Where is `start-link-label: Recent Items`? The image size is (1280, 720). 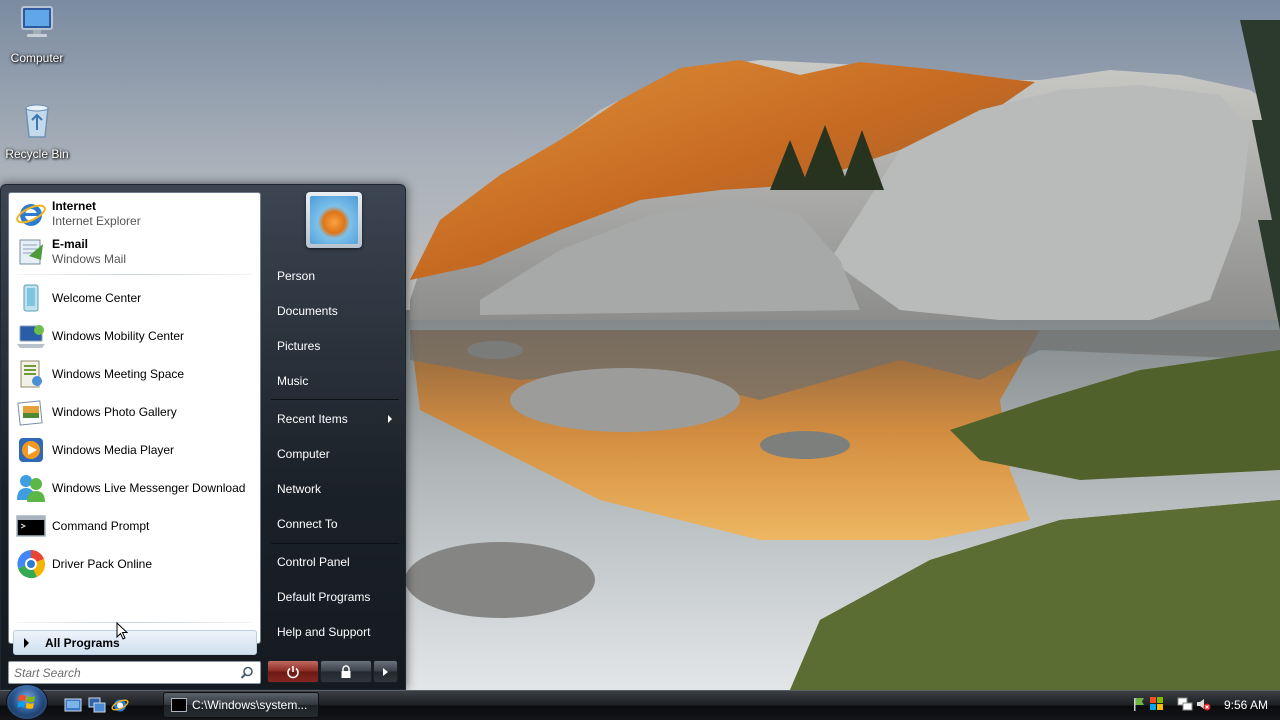
start-link-label: Recent Items is located at coordinates (312, 419).